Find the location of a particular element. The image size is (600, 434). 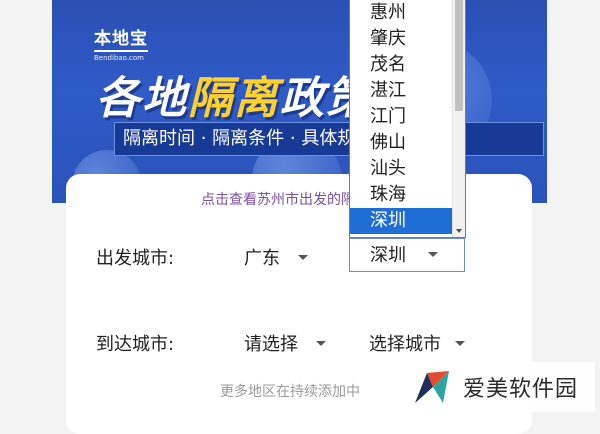

banner-tagline: 隔离时间 · 隔离条件 · 具体规定 is located at coordinates (329, 139).